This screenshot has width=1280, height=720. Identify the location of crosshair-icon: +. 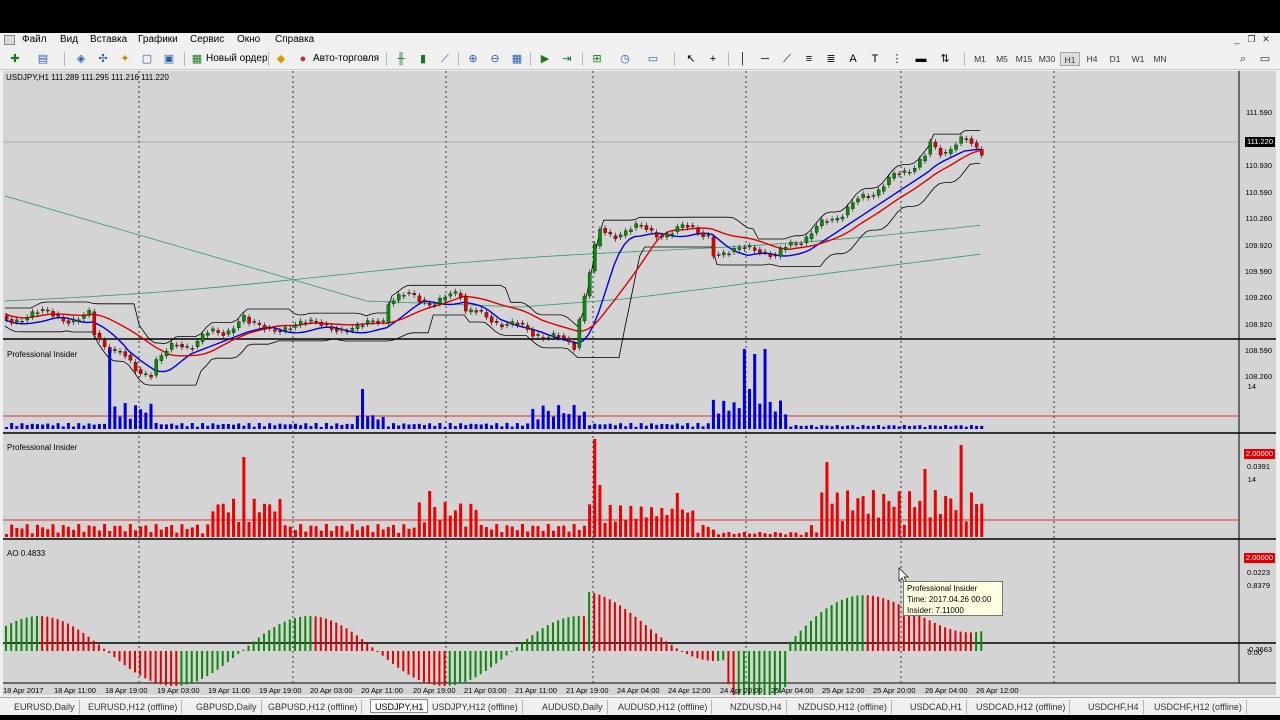
(713, 59).